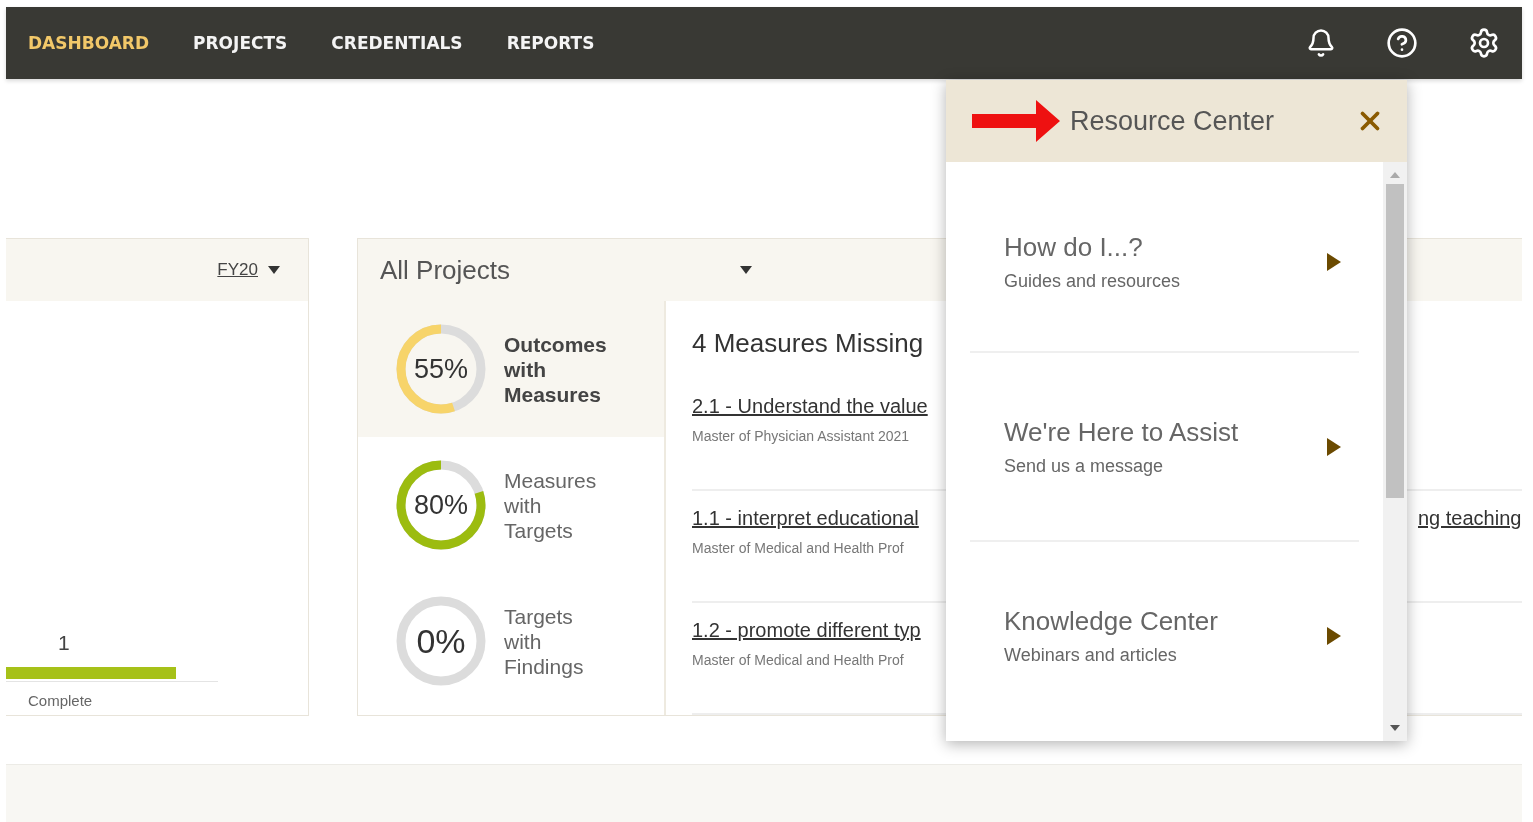 The height and width of the screenshot is (822, 1533). I want to click on stat-label: Measures with Targets, so click(551, 505).